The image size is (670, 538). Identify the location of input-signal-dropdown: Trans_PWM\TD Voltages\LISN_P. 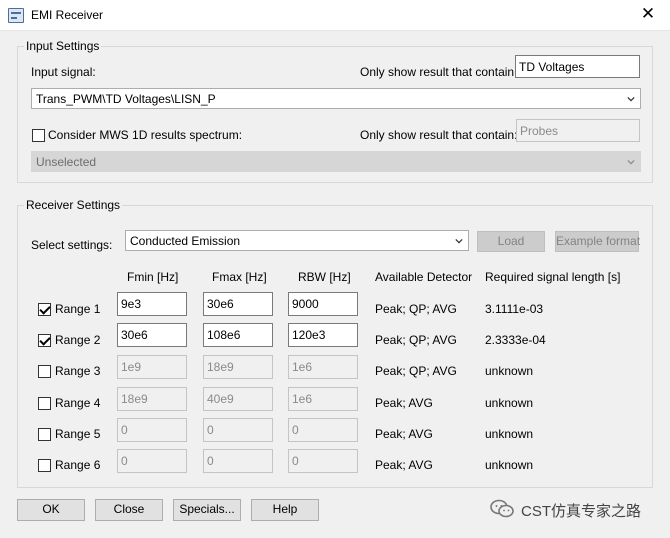
(336, 98).